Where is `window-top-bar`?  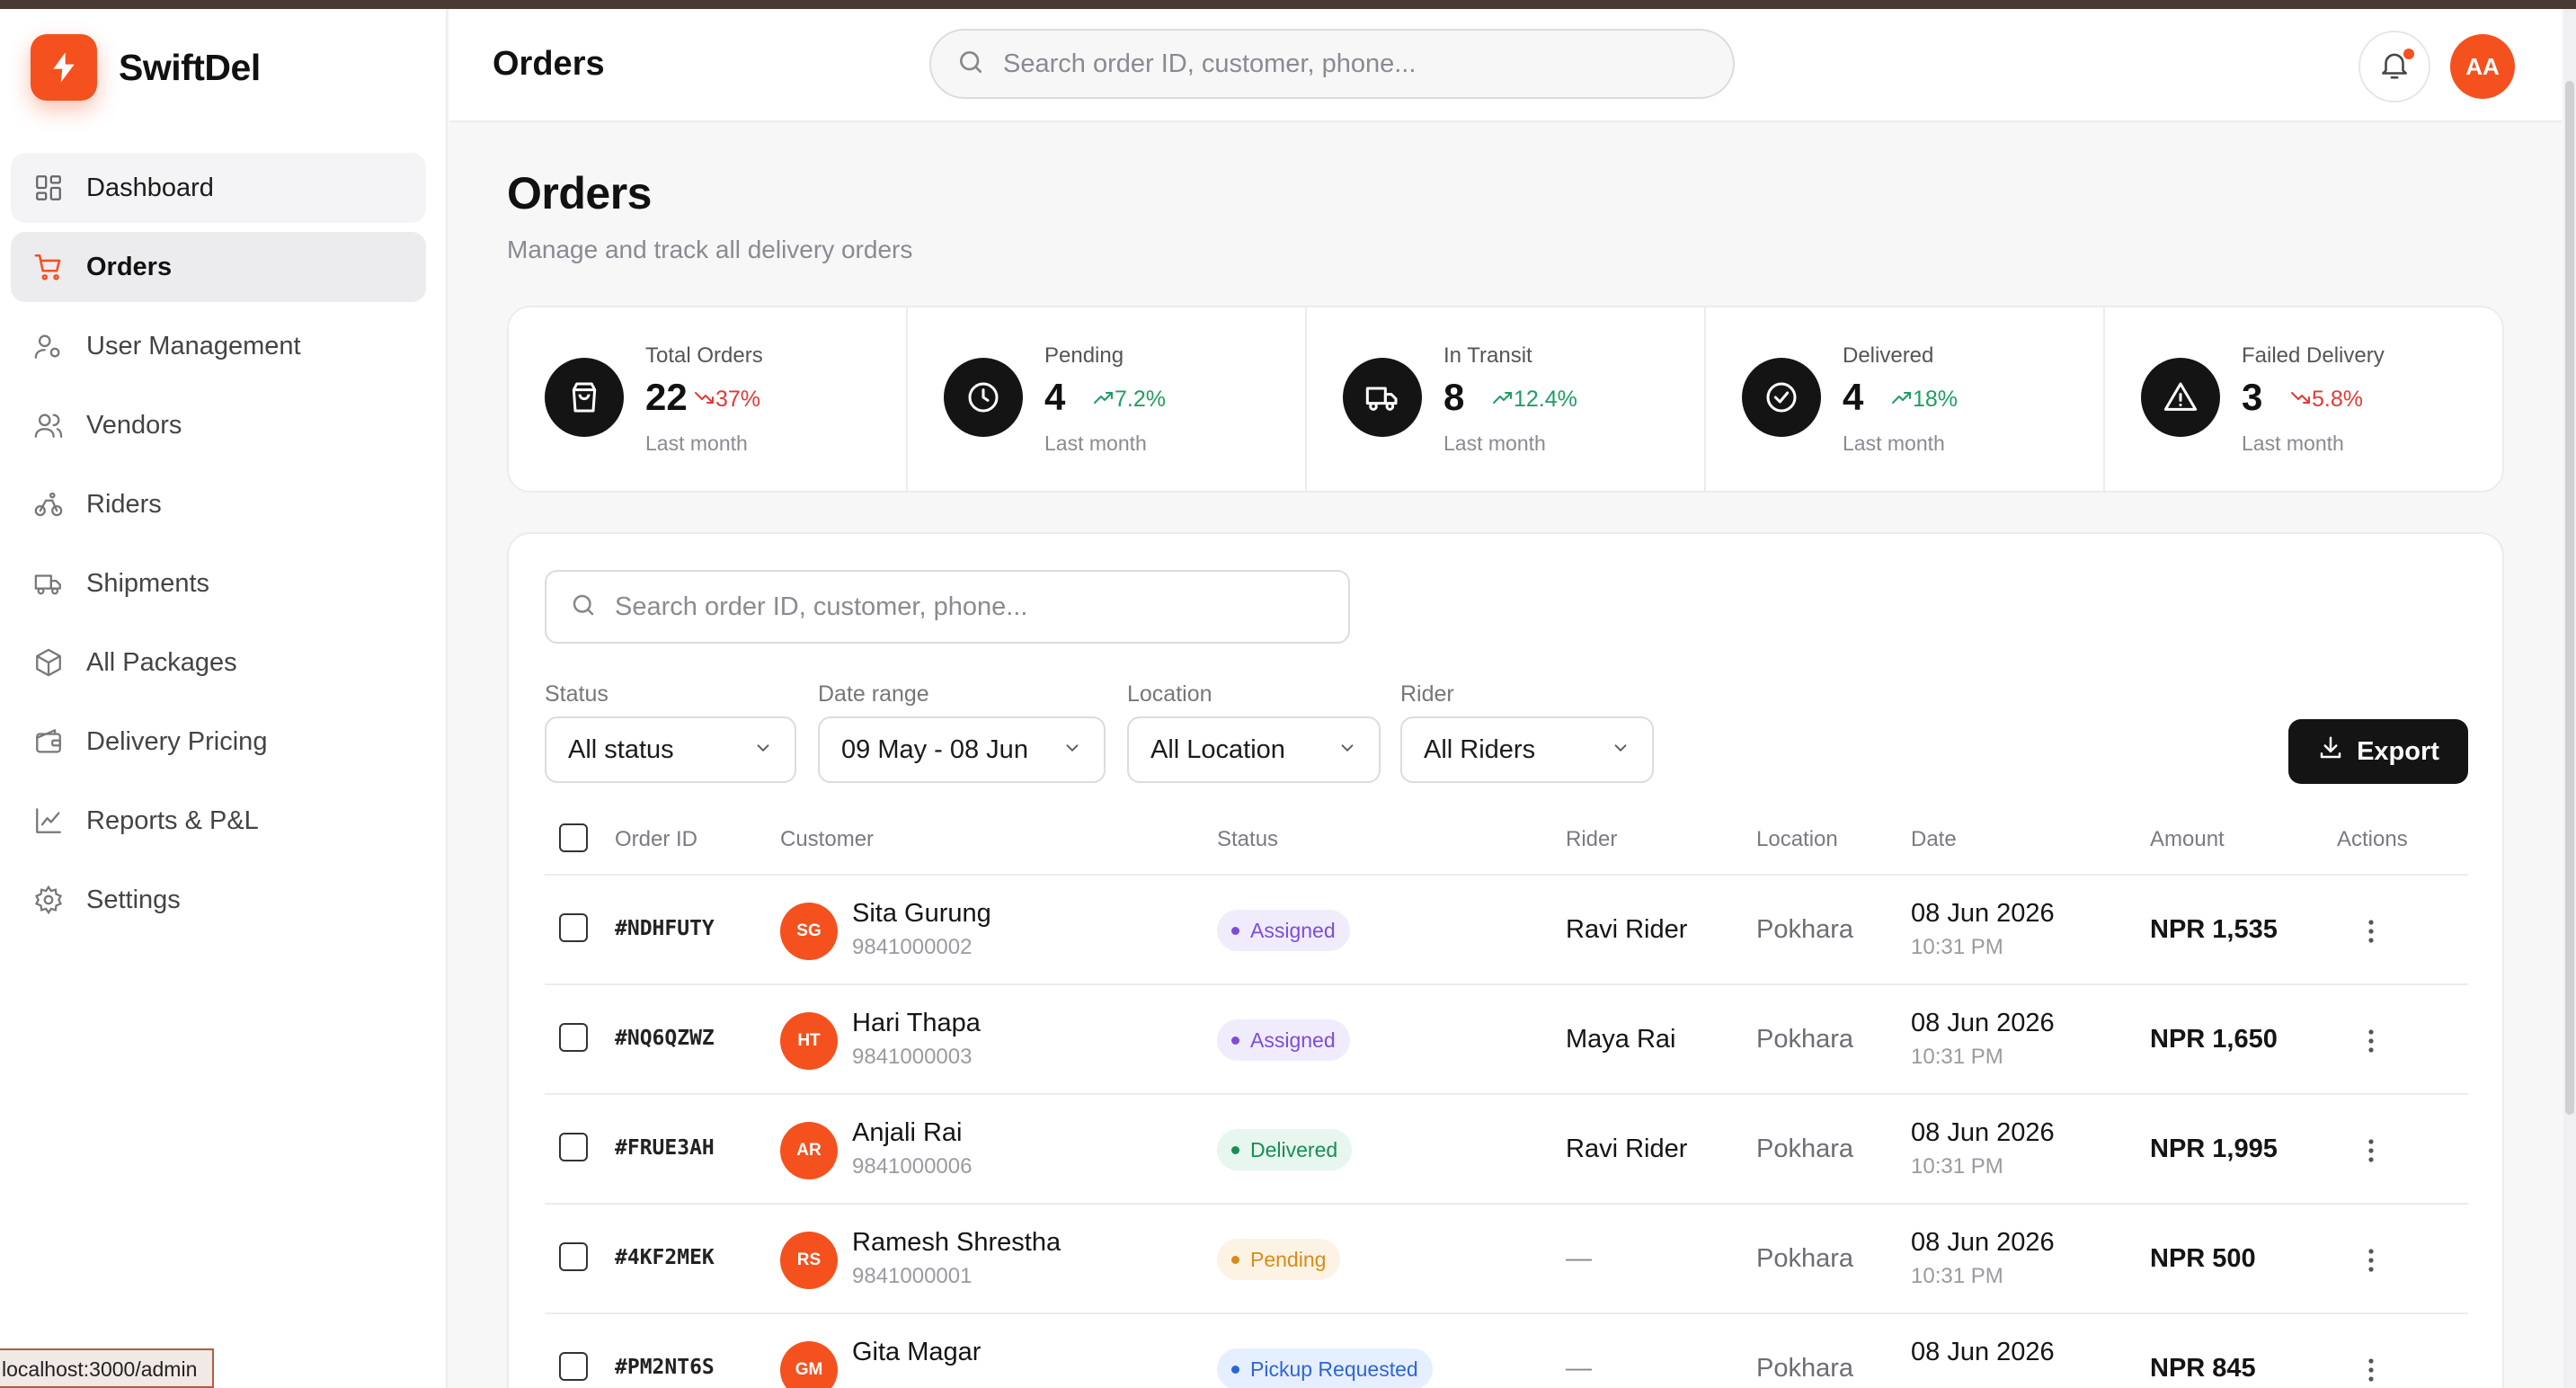 window-top-bar is located at coordinates (1288, 4).